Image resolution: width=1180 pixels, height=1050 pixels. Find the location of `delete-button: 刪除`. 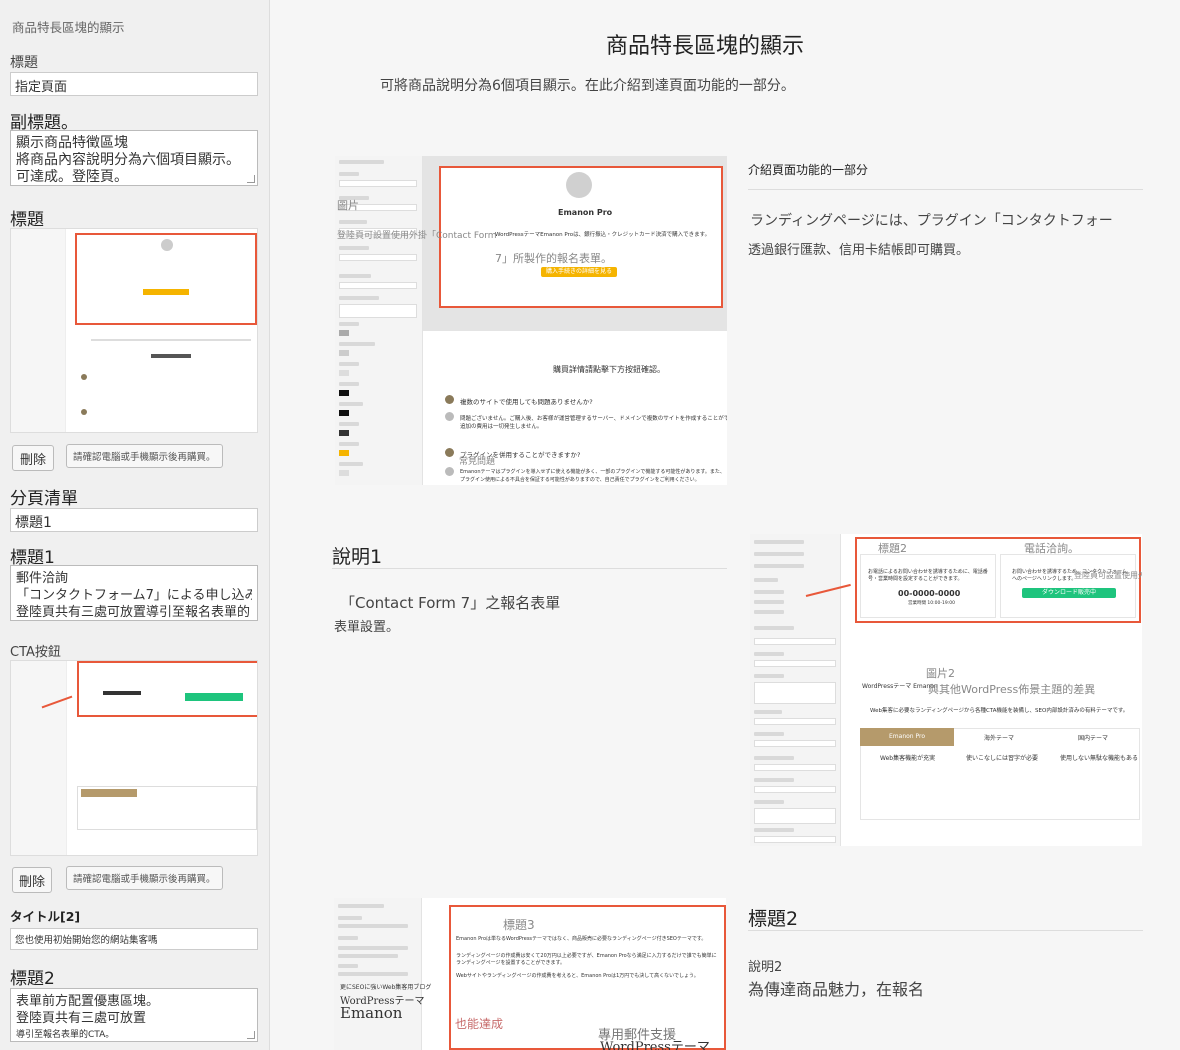

delete-button: 刪除 is located at coordinates (33, 458).